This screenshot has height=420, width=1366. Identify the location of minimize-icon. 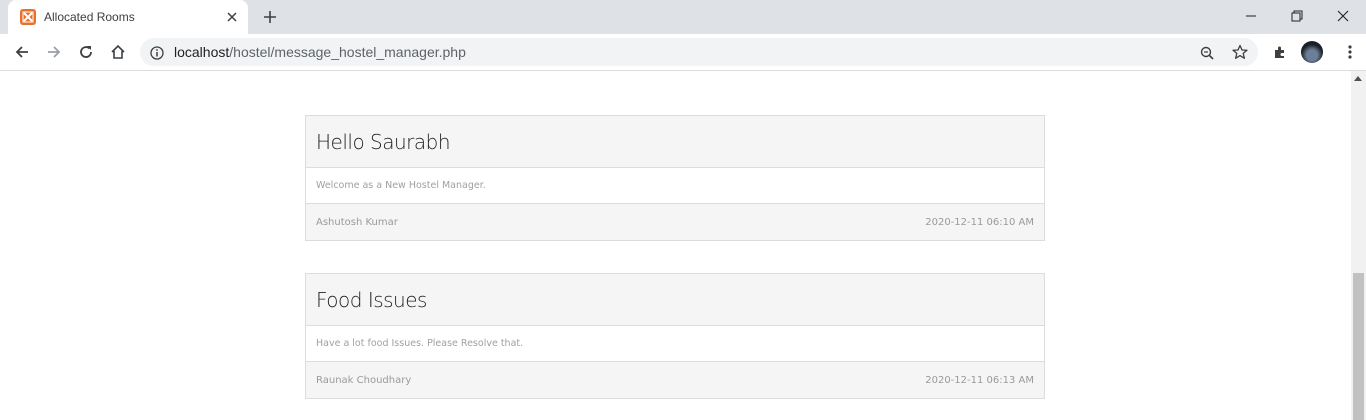
(1251, 16).